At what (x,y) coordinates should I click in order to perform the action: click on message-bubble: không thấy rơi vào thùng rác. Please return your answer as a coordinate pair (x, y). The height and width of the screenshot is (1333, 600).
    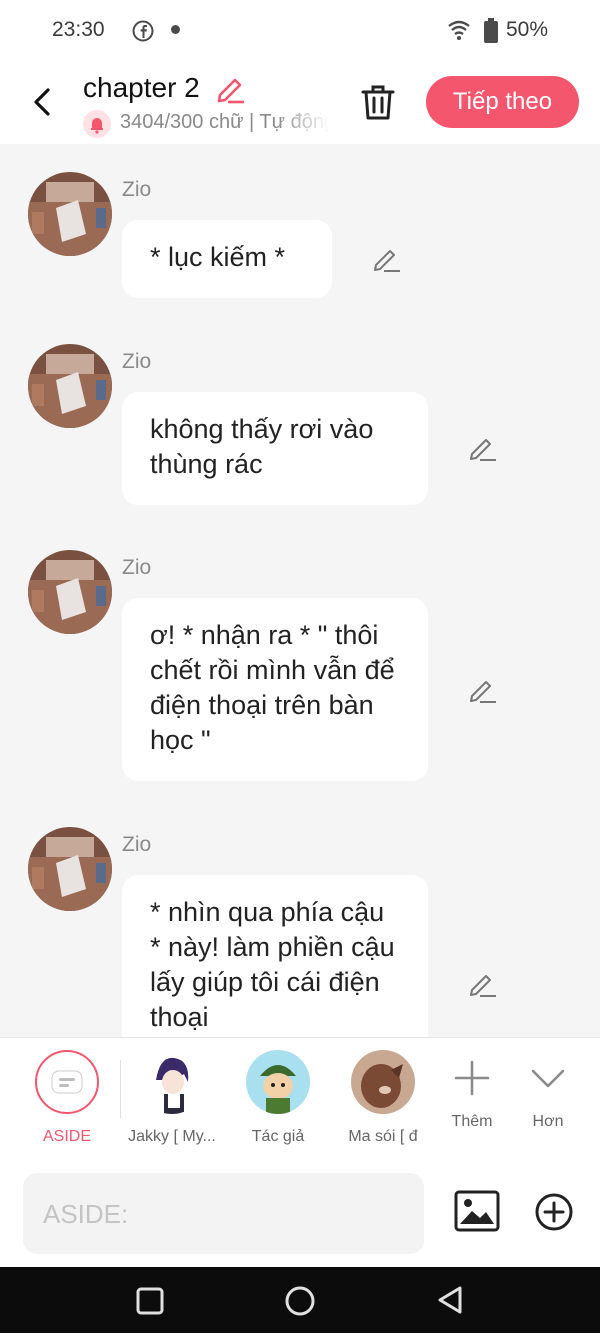
    Looking at the image, I should click on (275, 448).